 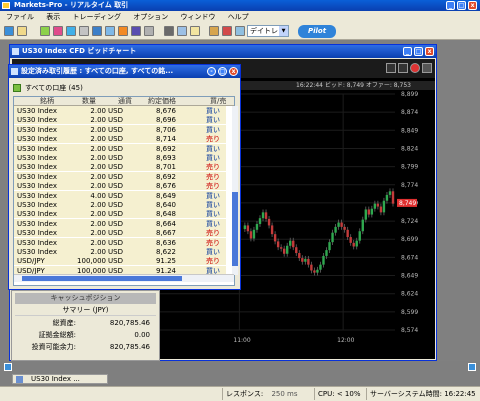 What do you see at coordinates (461, 5) in the screenshot?
I see `maximize-icon: □` at bounding box center [461, 5].